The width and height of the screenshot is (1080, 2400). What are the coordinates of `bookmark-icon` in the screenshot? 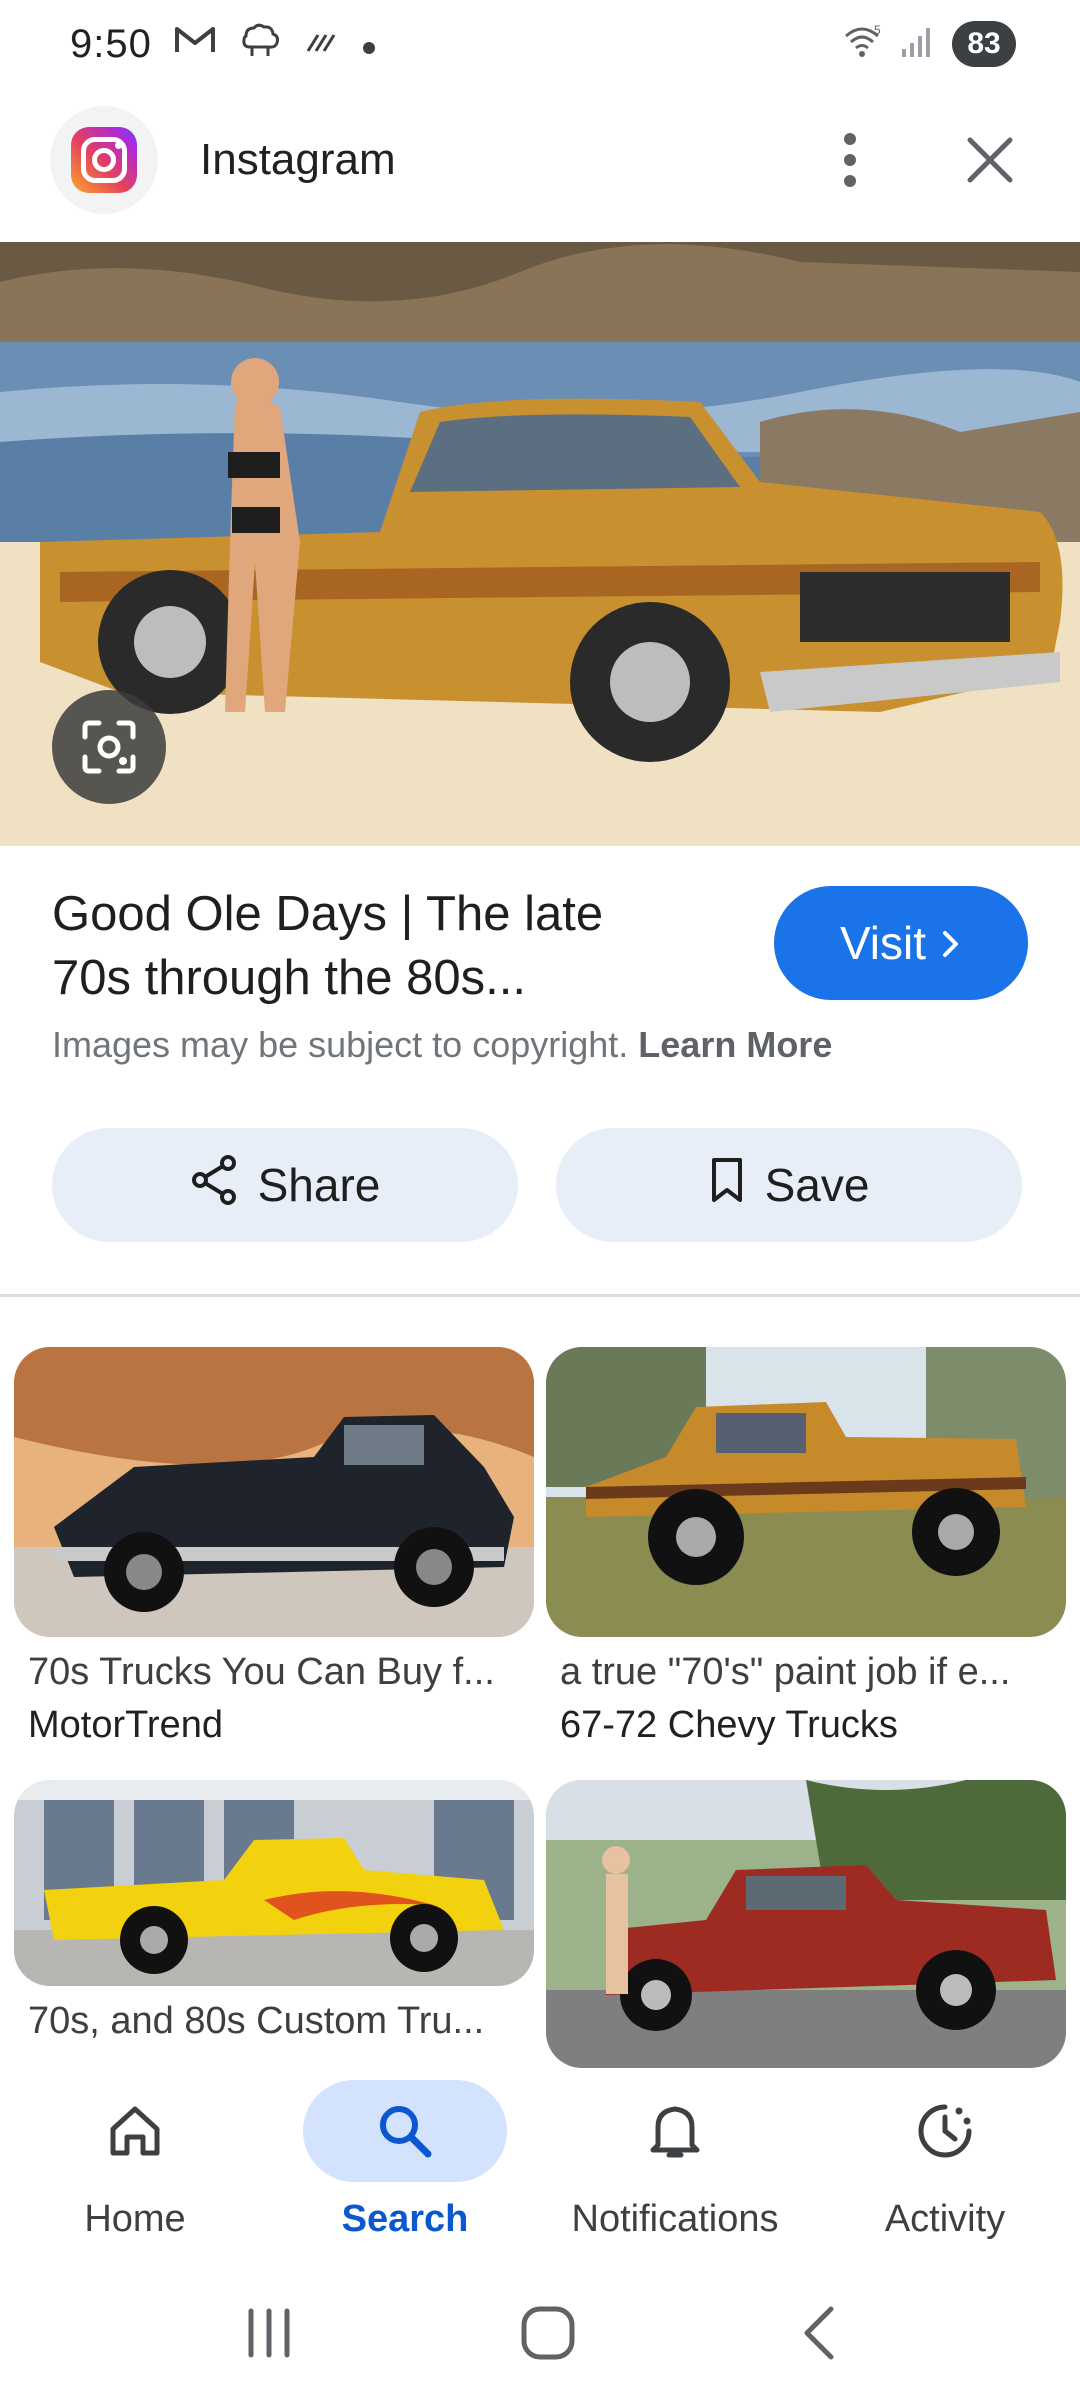 It's located at (727, 1185).